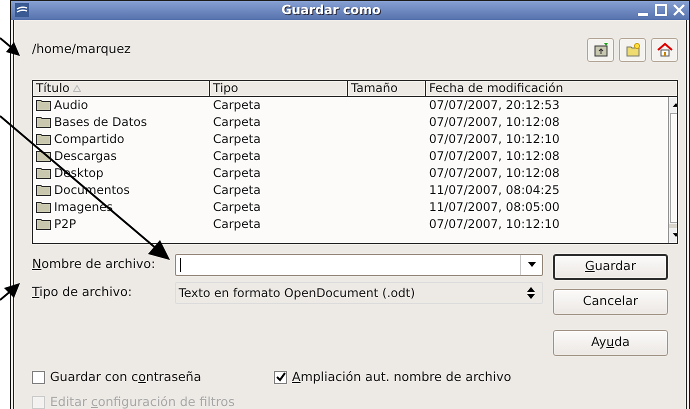  What do you see at coordinates (22, 10) in the screenshot?
I see `app-icon` at bounding box center [22, 10].